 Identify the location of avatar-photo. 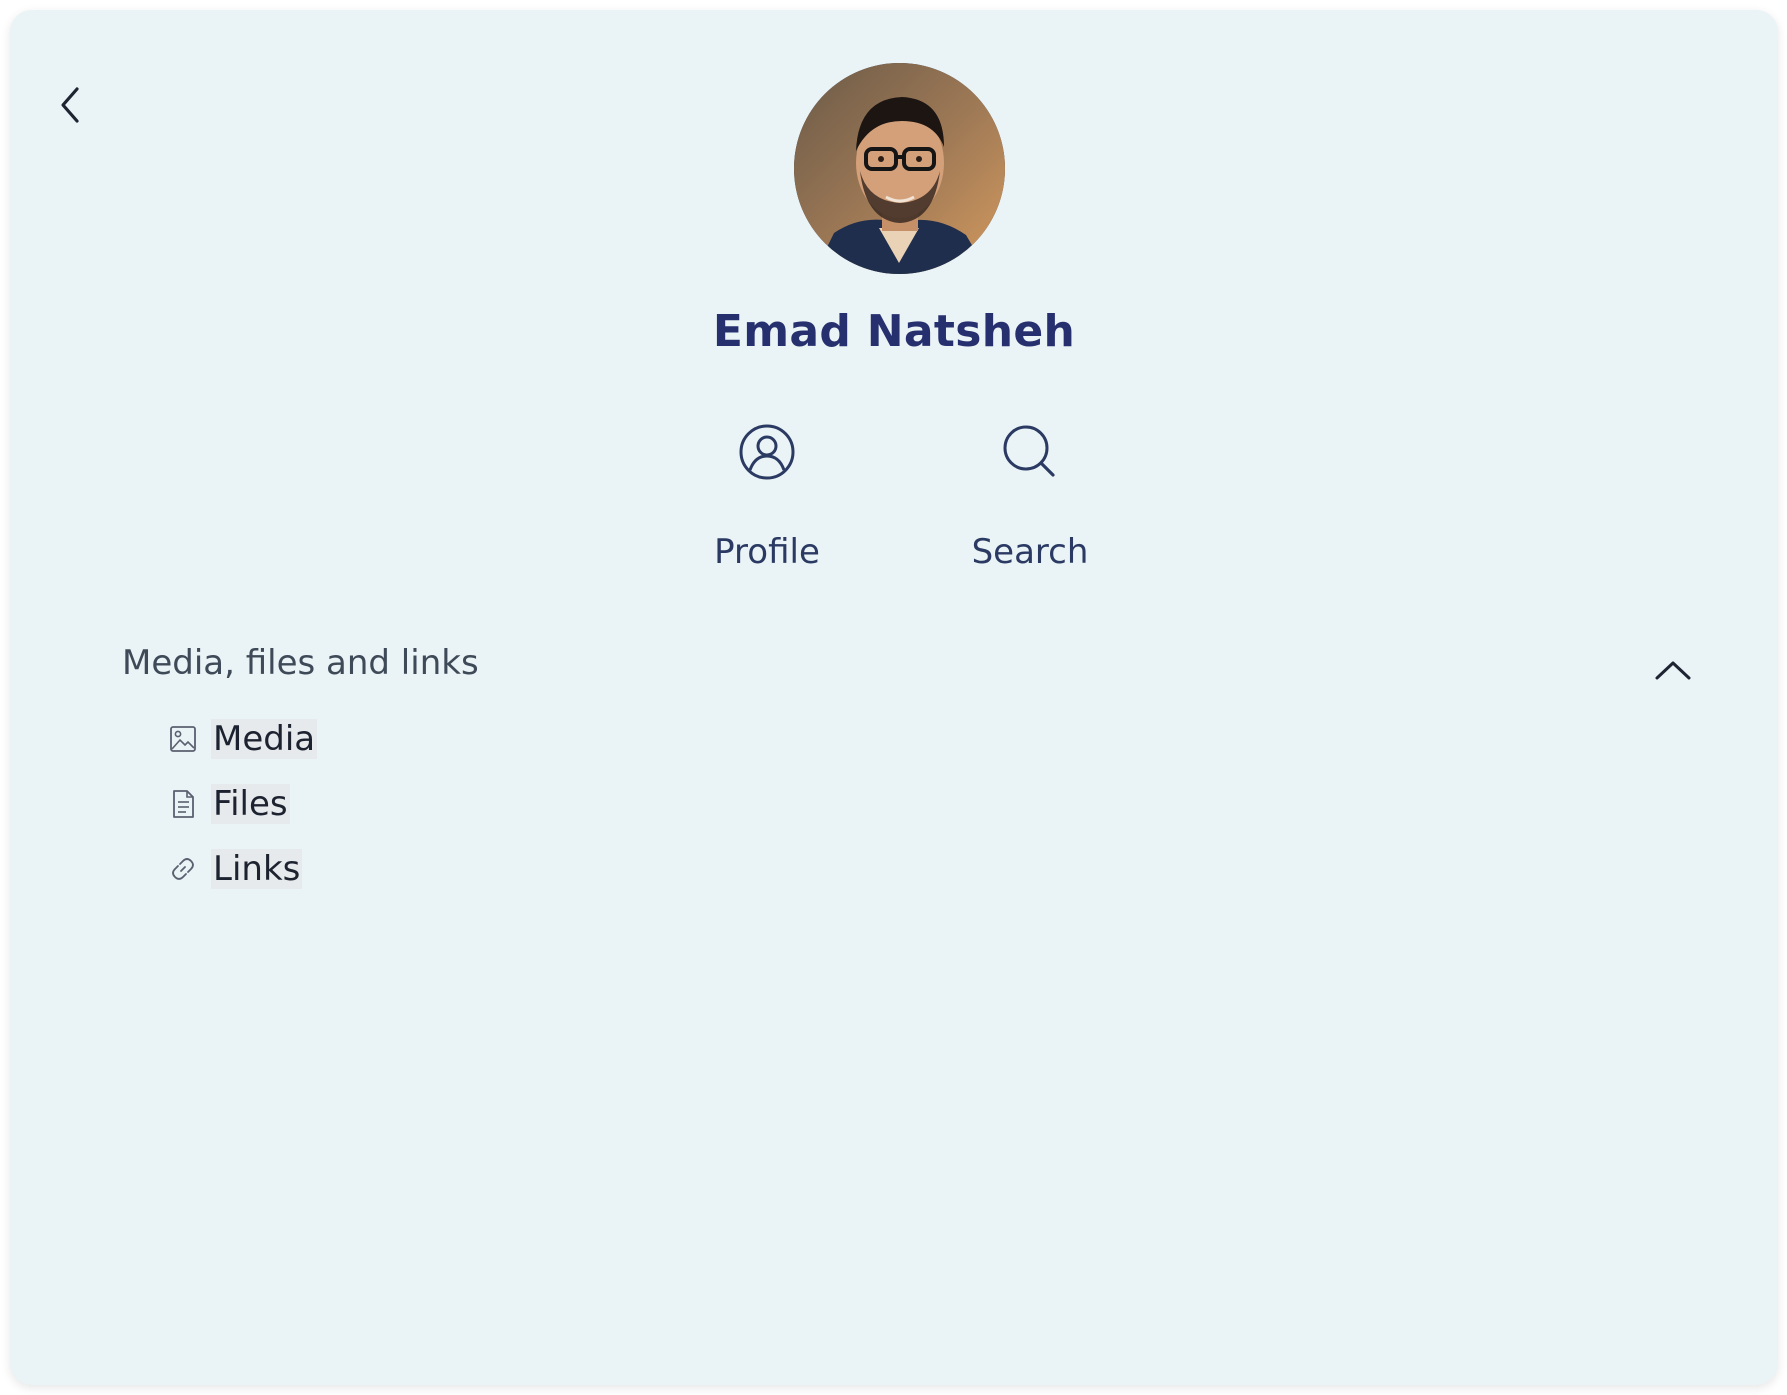
(899, 168).